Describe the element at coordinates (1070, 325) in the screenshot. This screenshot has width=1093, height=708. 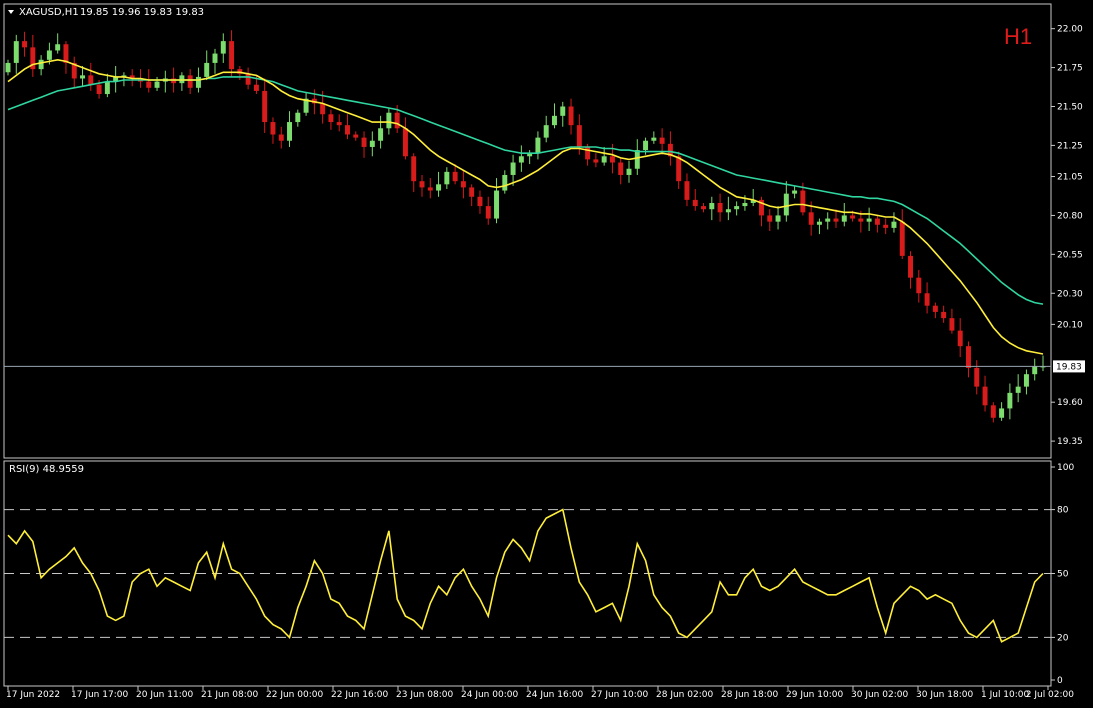
I see `price-tick-label: 20.10` at that location.